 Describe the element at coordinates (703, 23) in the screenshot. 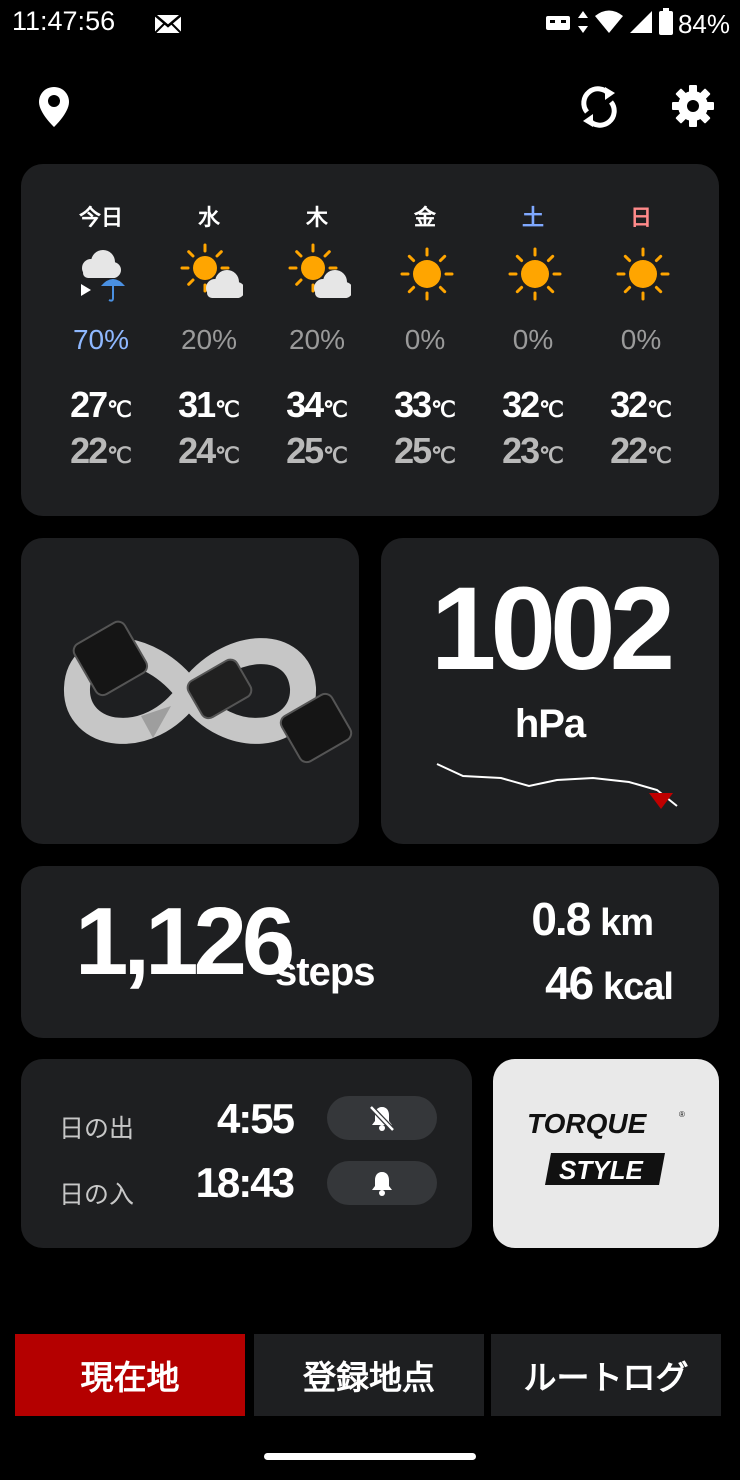

I see `battery-percent: 84%` at that location.